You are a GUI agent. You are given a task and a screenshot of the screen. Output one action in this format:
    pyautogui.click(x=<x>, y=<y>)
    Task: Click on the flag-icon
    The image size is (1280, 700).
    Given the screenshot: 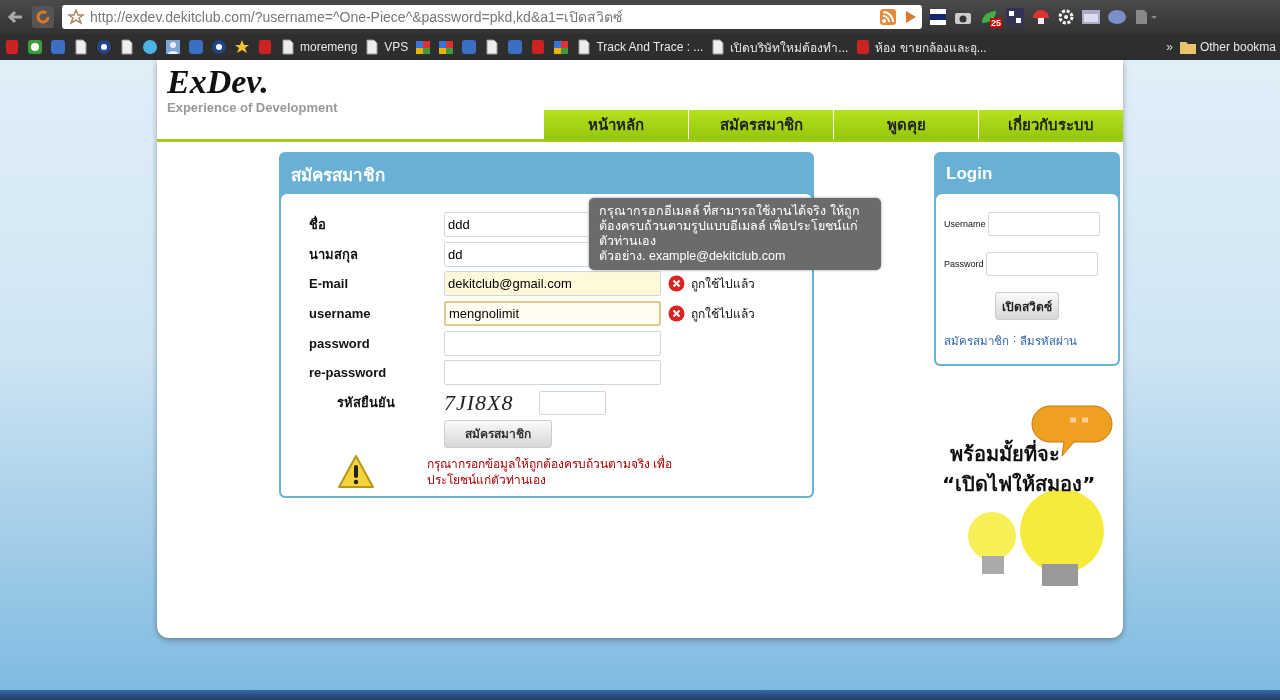 What is the action you would take?
    pyautogui.click(x=938, y=17)
    